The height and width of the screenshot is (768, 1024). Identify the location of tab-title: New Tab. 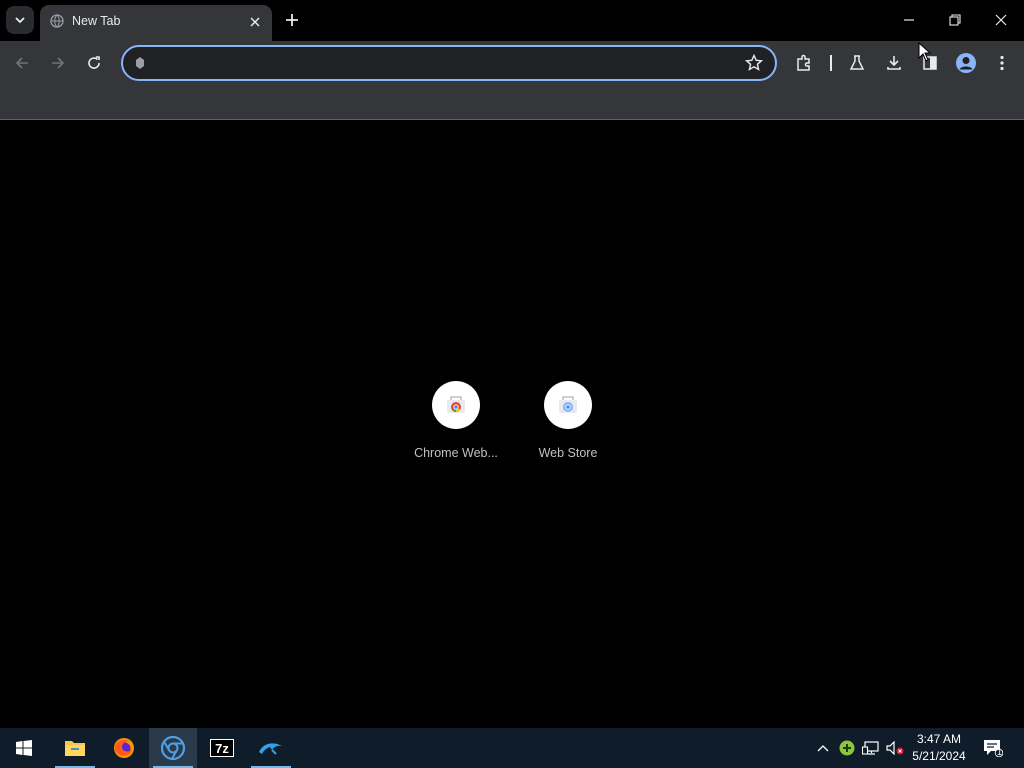
(96, 21).